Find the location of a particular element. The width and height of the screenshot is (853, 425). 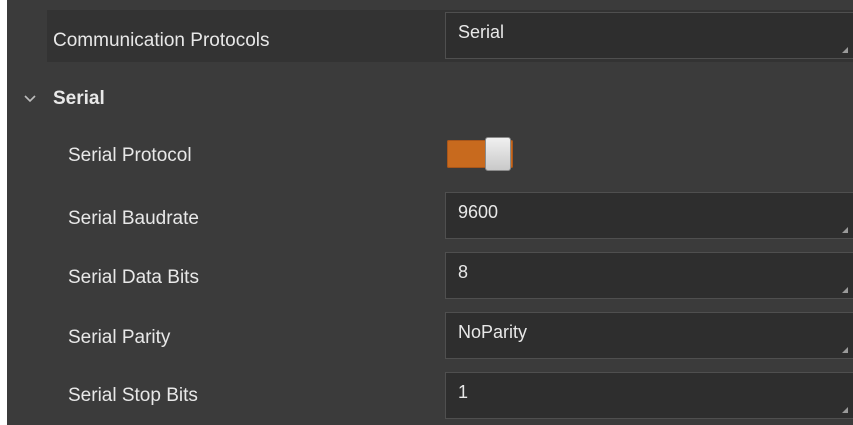

communication-protocols-value: Serial is located at coordinates (481, 32).